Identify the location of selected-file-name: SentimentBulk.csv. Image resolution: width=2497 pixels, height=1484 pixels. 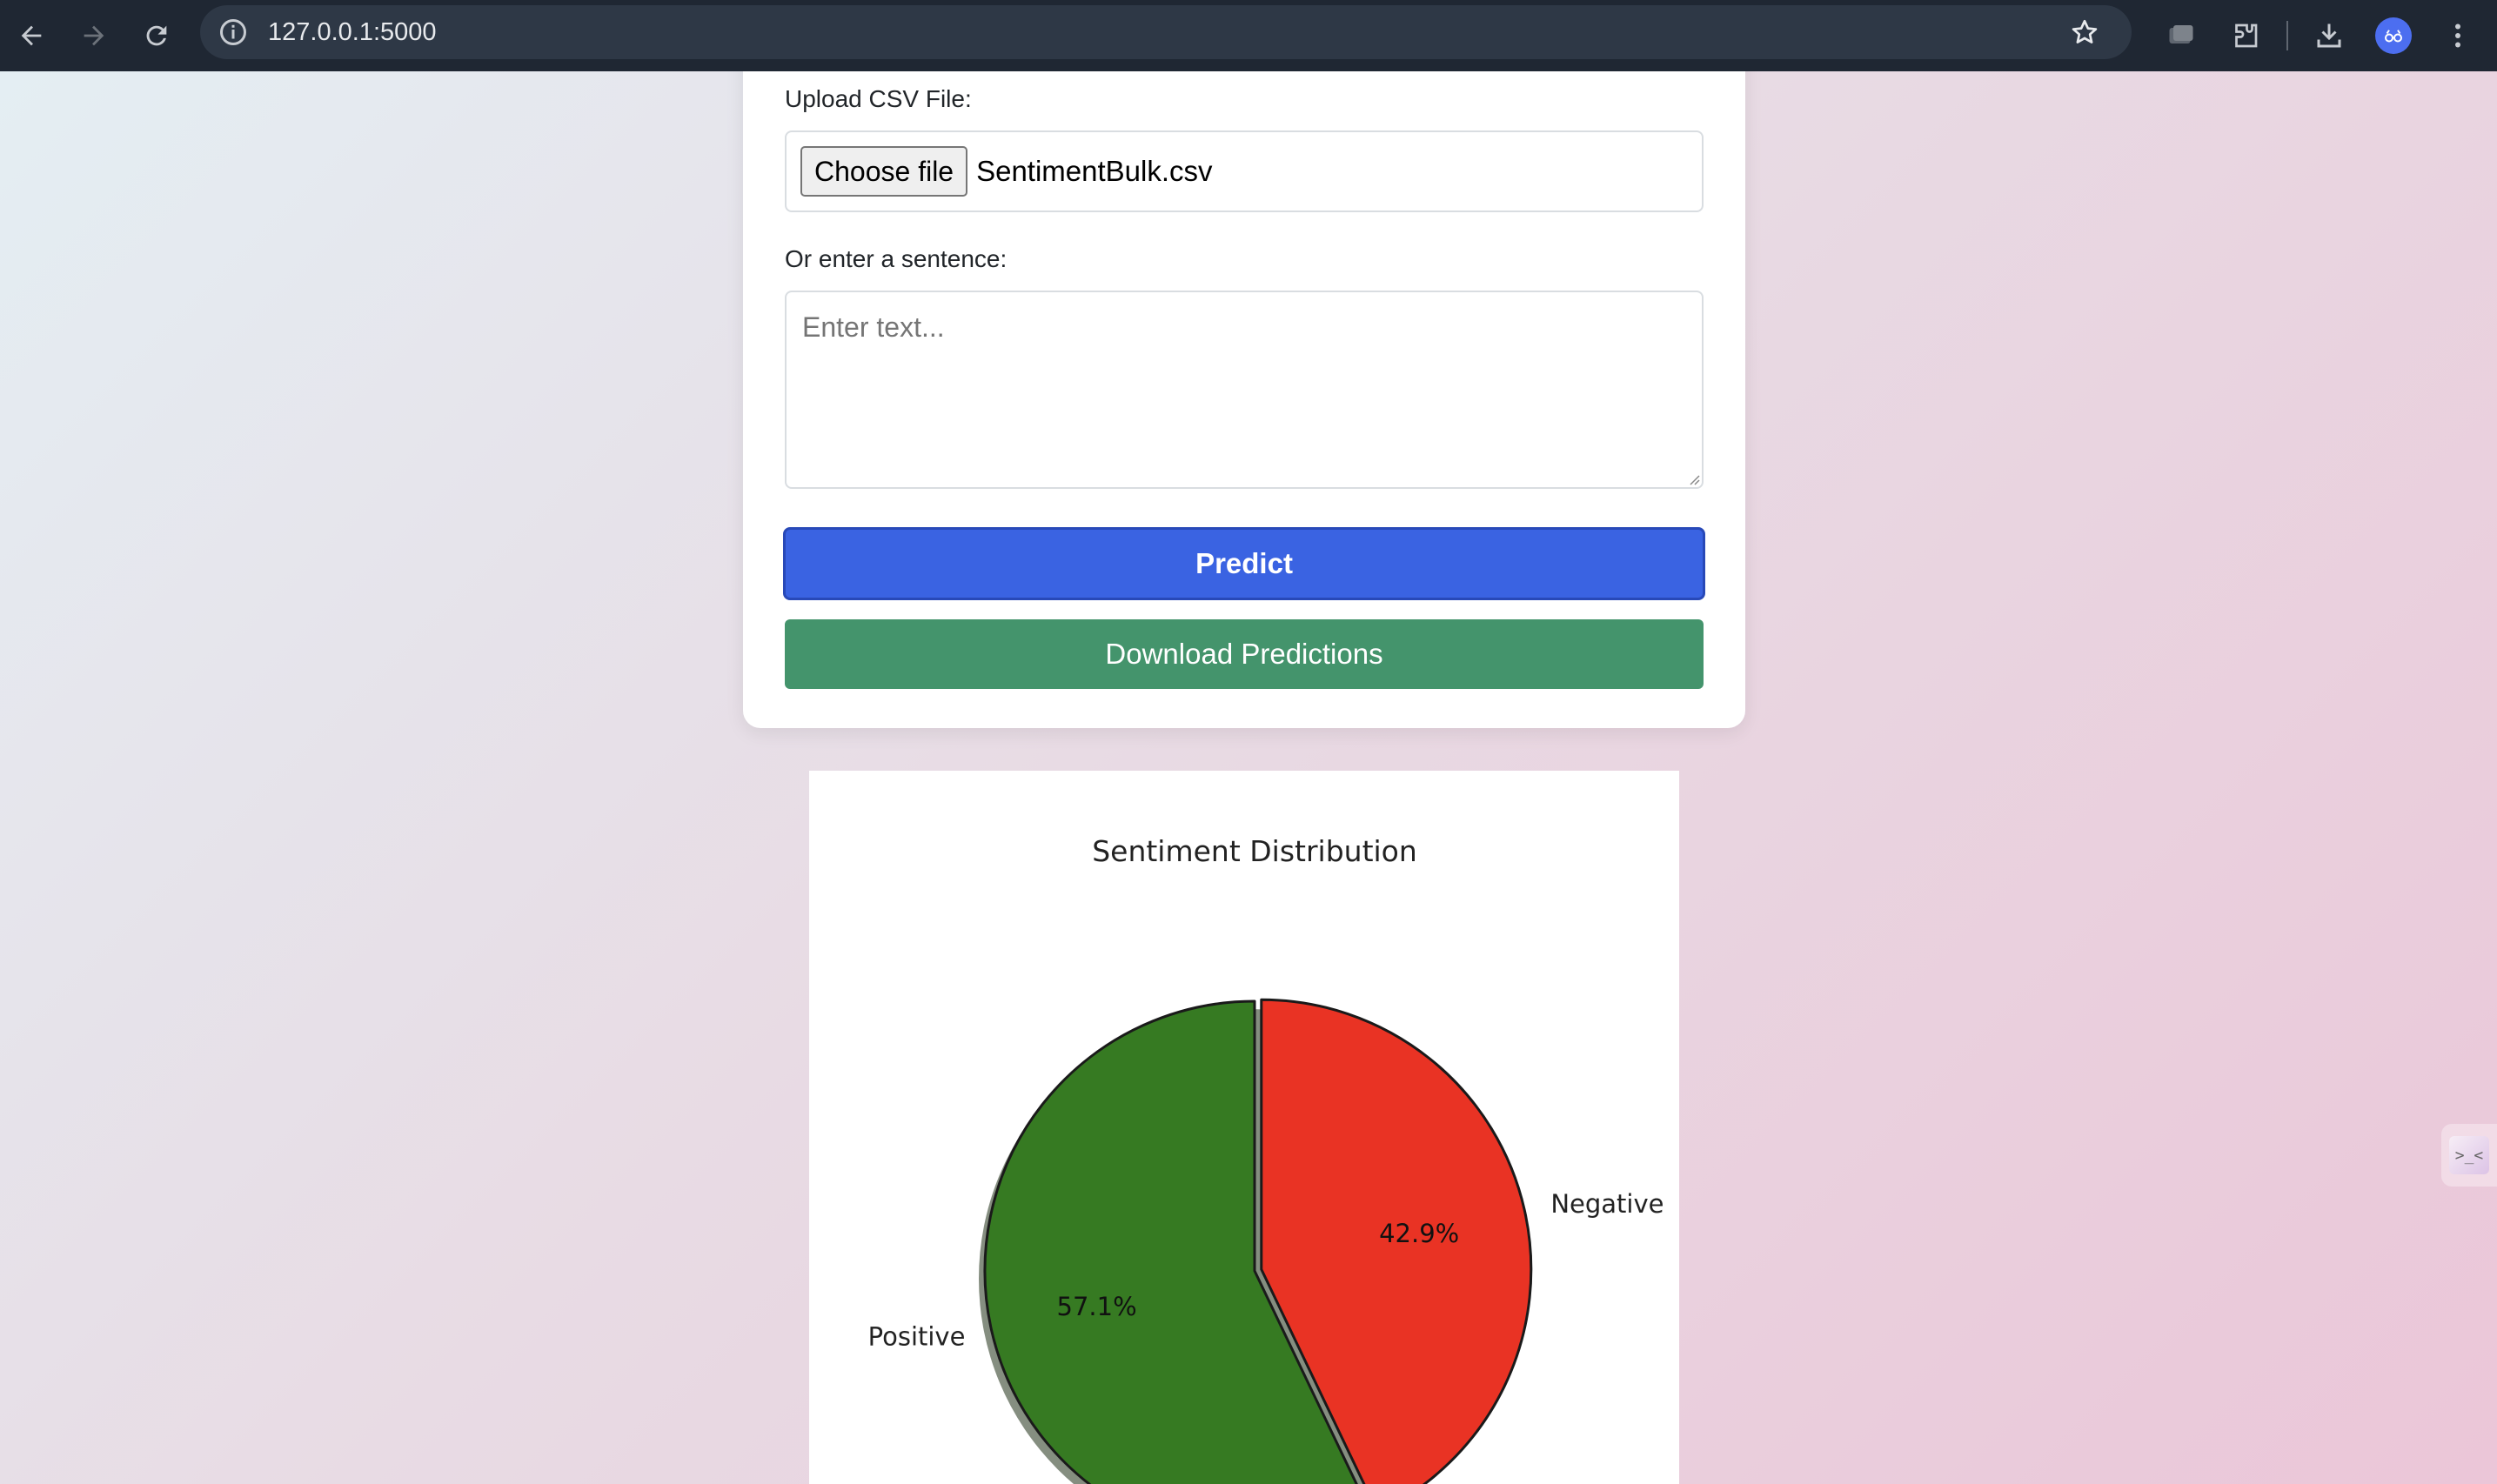
(1094, 171).